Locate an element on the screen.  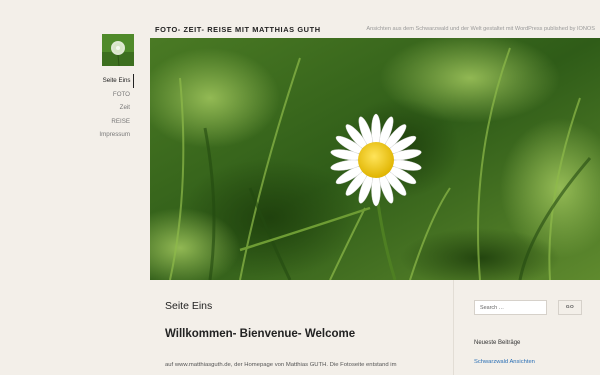
page-title: Seite Eins is located at coordinates (189, 306).